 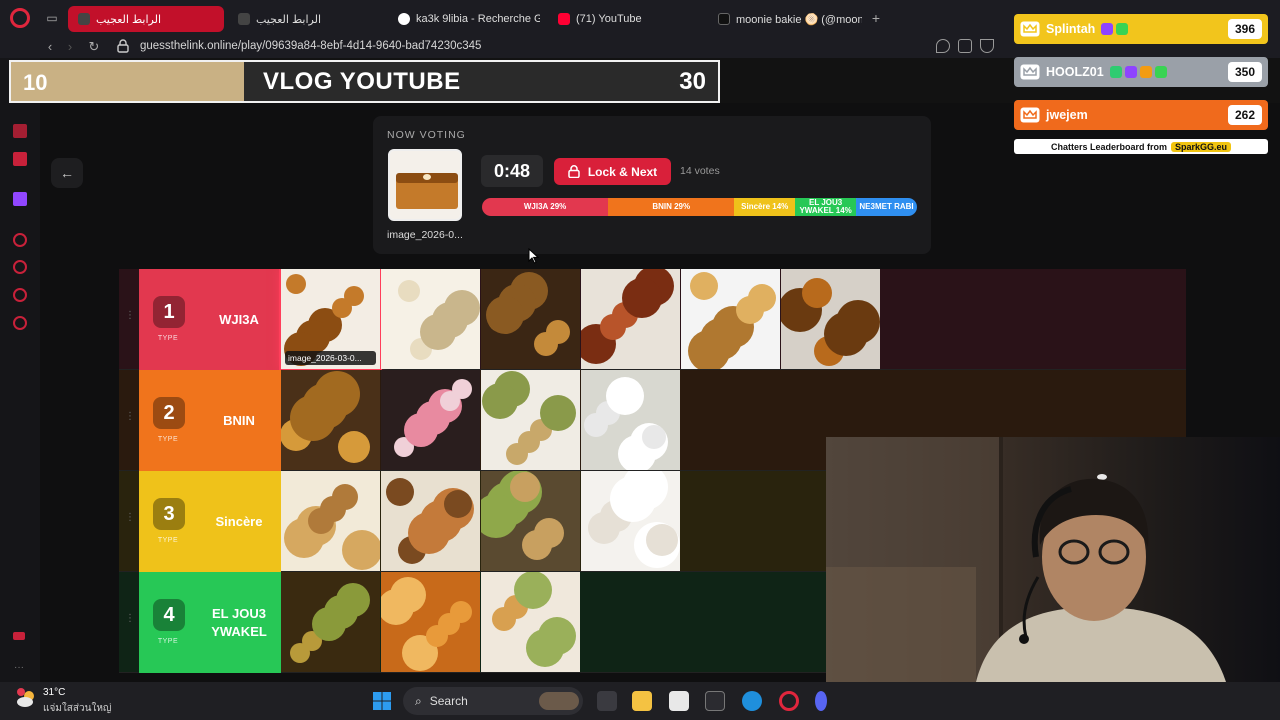 What do you see at coordinates (303, 19) in the screenshot?
I see `tab-2: الرابط العجيب` at bounding box center [303, 19].